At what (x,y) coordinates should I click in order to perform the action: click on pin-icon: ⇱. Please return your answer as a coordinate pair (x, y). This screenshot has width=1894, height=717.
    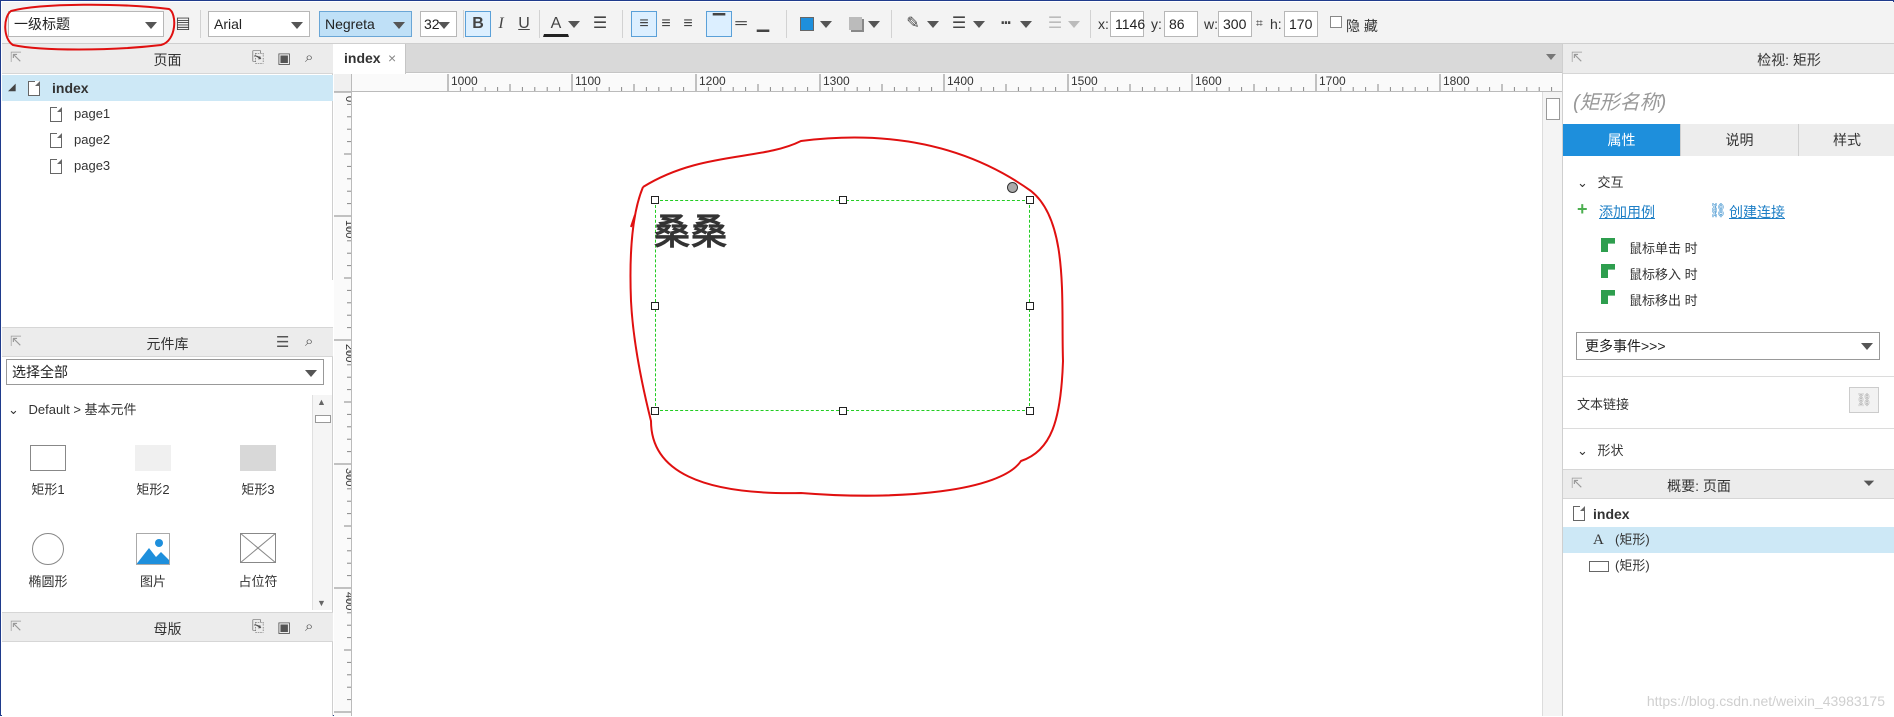
    Looking at the image, I should click on (1577, 57).